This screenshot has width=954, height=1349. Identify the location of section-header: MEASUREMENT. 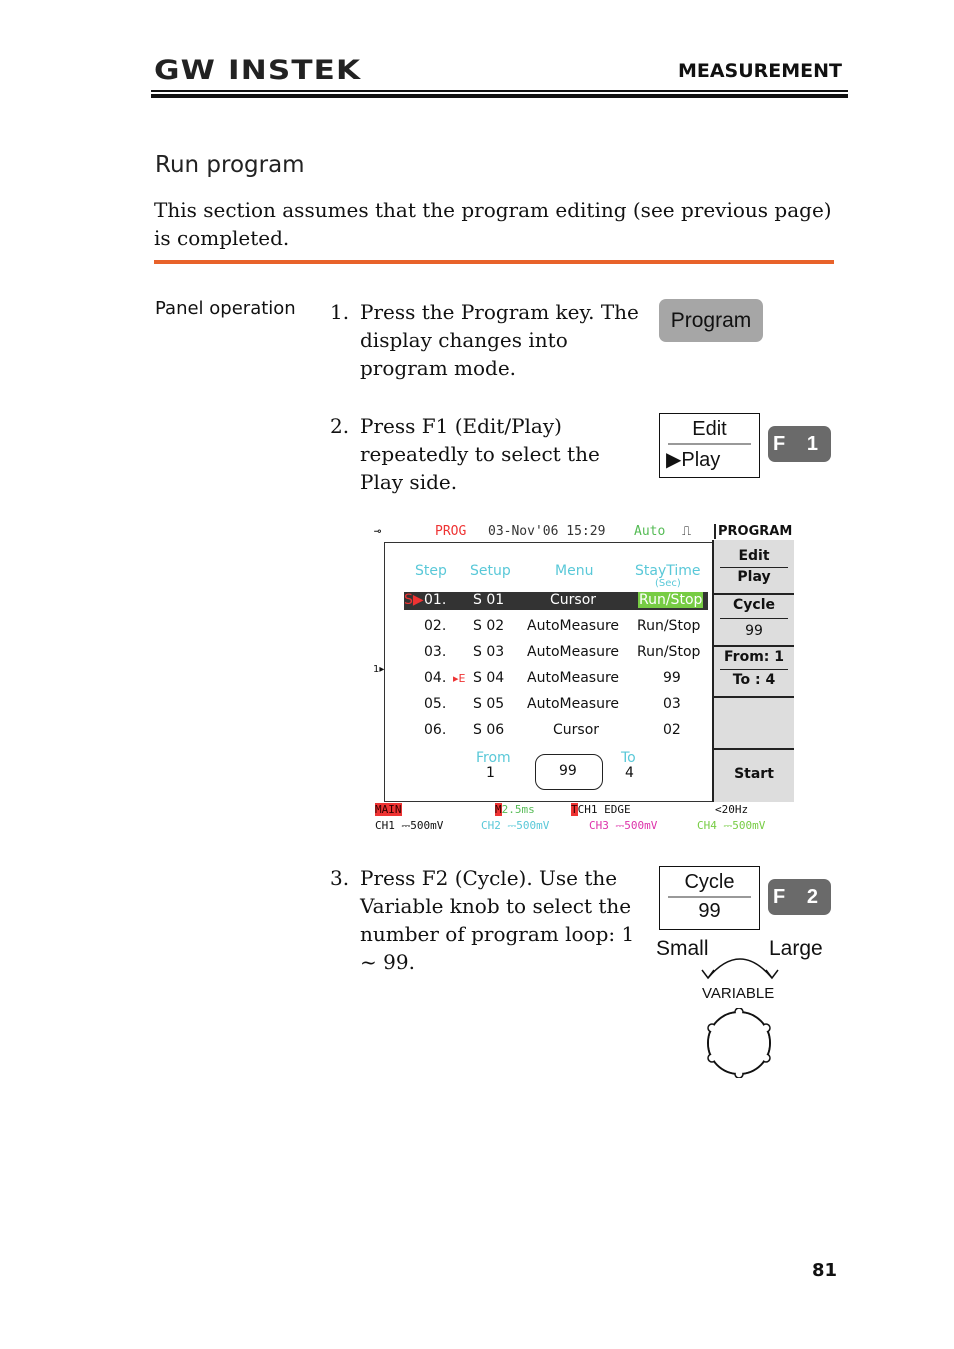
(759, 71).